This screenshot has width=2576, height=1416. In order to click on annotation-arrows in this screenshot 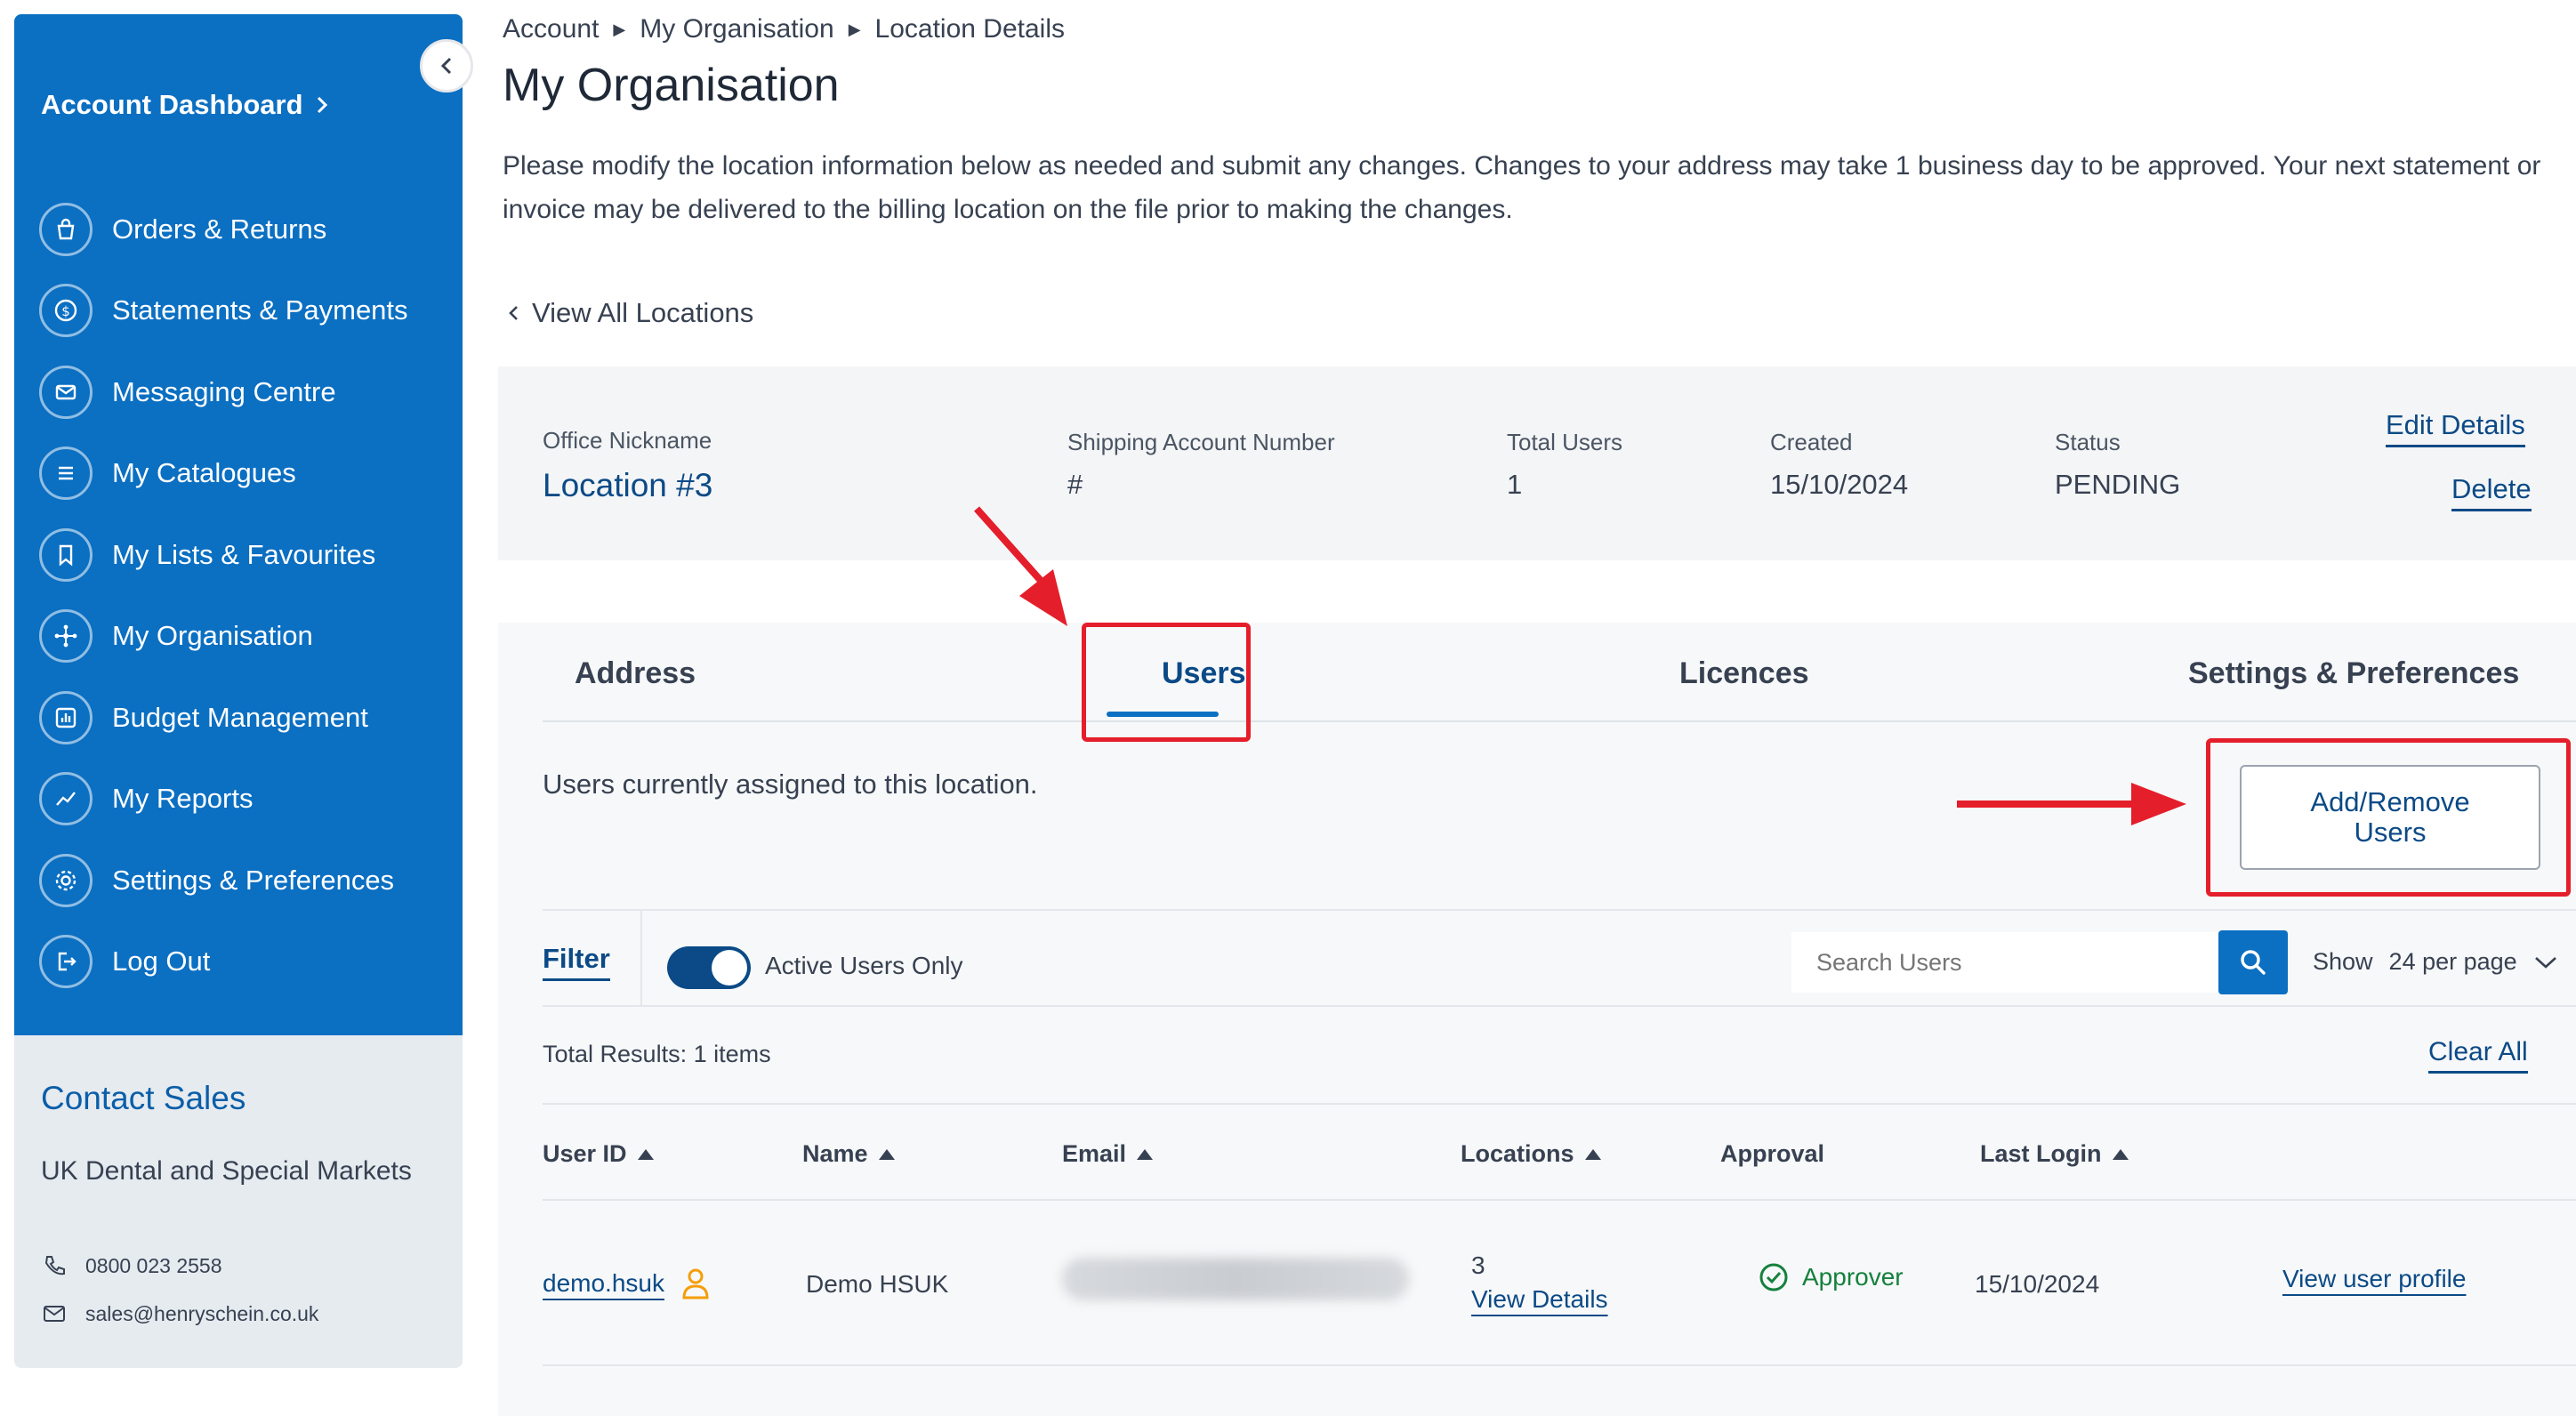, I will do `click(1580, 665)`.